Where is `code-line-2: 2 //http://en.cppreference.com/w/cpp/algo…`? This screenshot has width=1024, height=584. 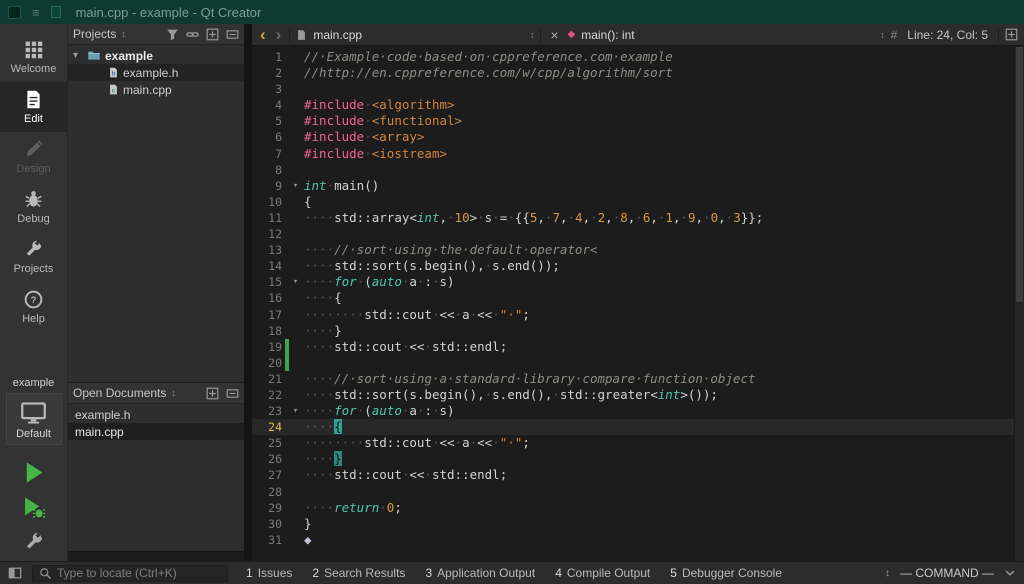 code-line-2: 2 //http://en.cppreference.com/w/cpp/algo… is located at coordinates (638, 73).